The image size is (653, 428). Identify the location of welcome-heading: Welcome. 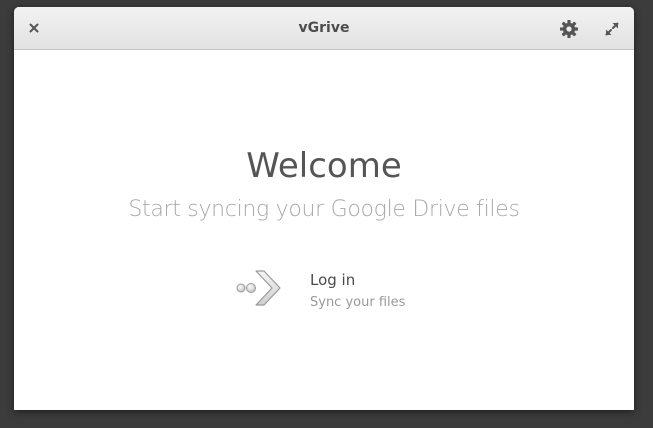
(324, 166).